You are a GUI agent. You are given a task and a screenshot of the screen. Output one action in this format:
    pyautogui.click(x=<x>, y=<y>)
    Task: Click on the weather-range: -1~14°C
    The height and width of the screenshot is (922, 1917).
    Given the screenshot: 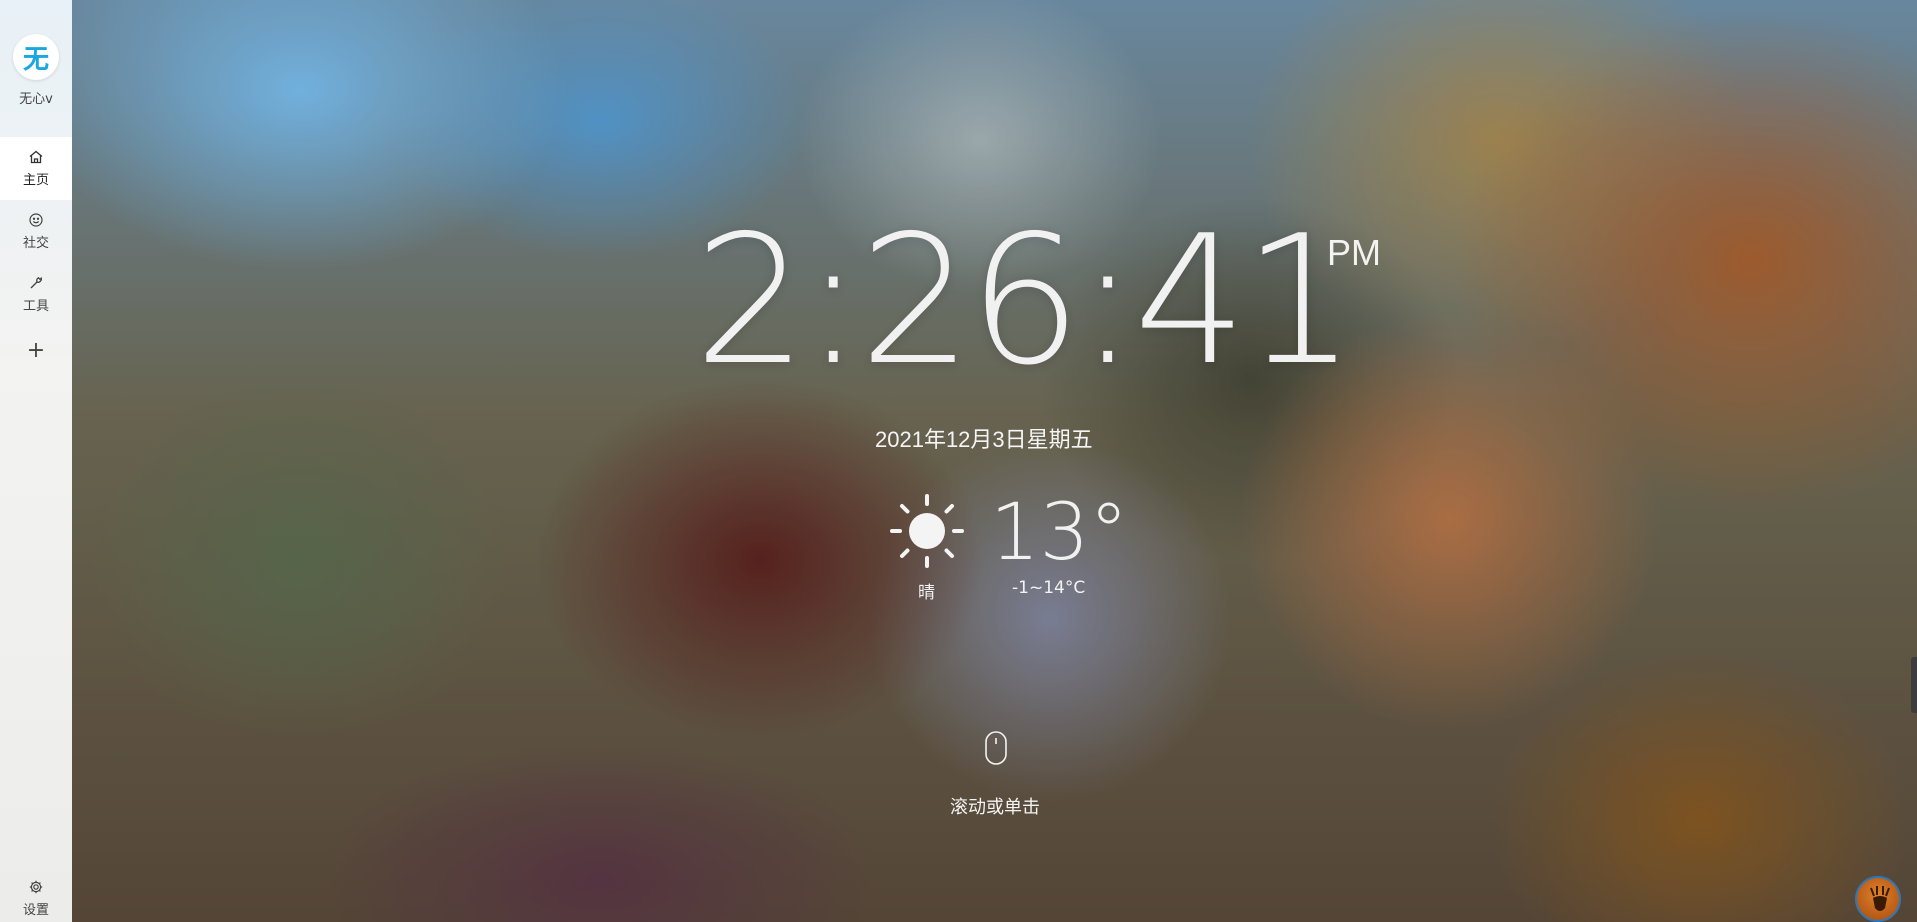 What is the action you would take?
    pyautogui.click(x=1049, y=588)
    